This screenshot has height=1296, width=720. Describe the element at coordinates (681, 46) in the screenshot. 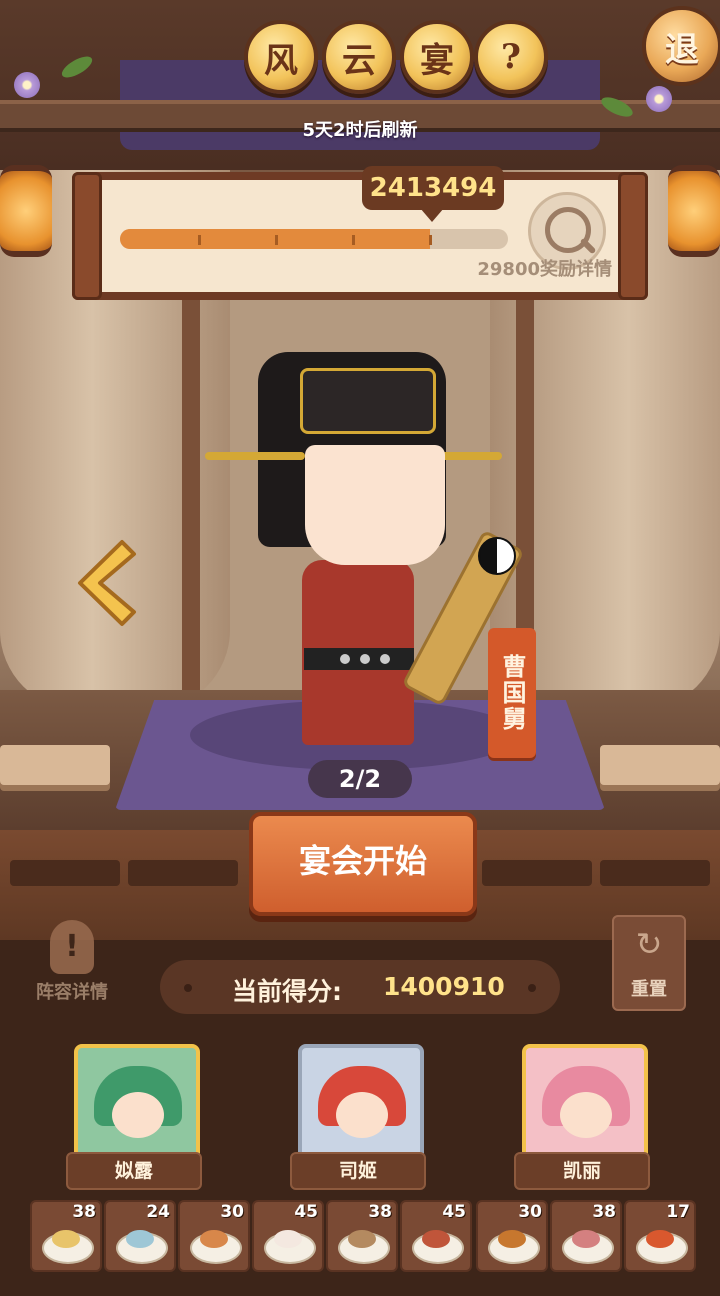

I see `exit-button: 退` at that location.